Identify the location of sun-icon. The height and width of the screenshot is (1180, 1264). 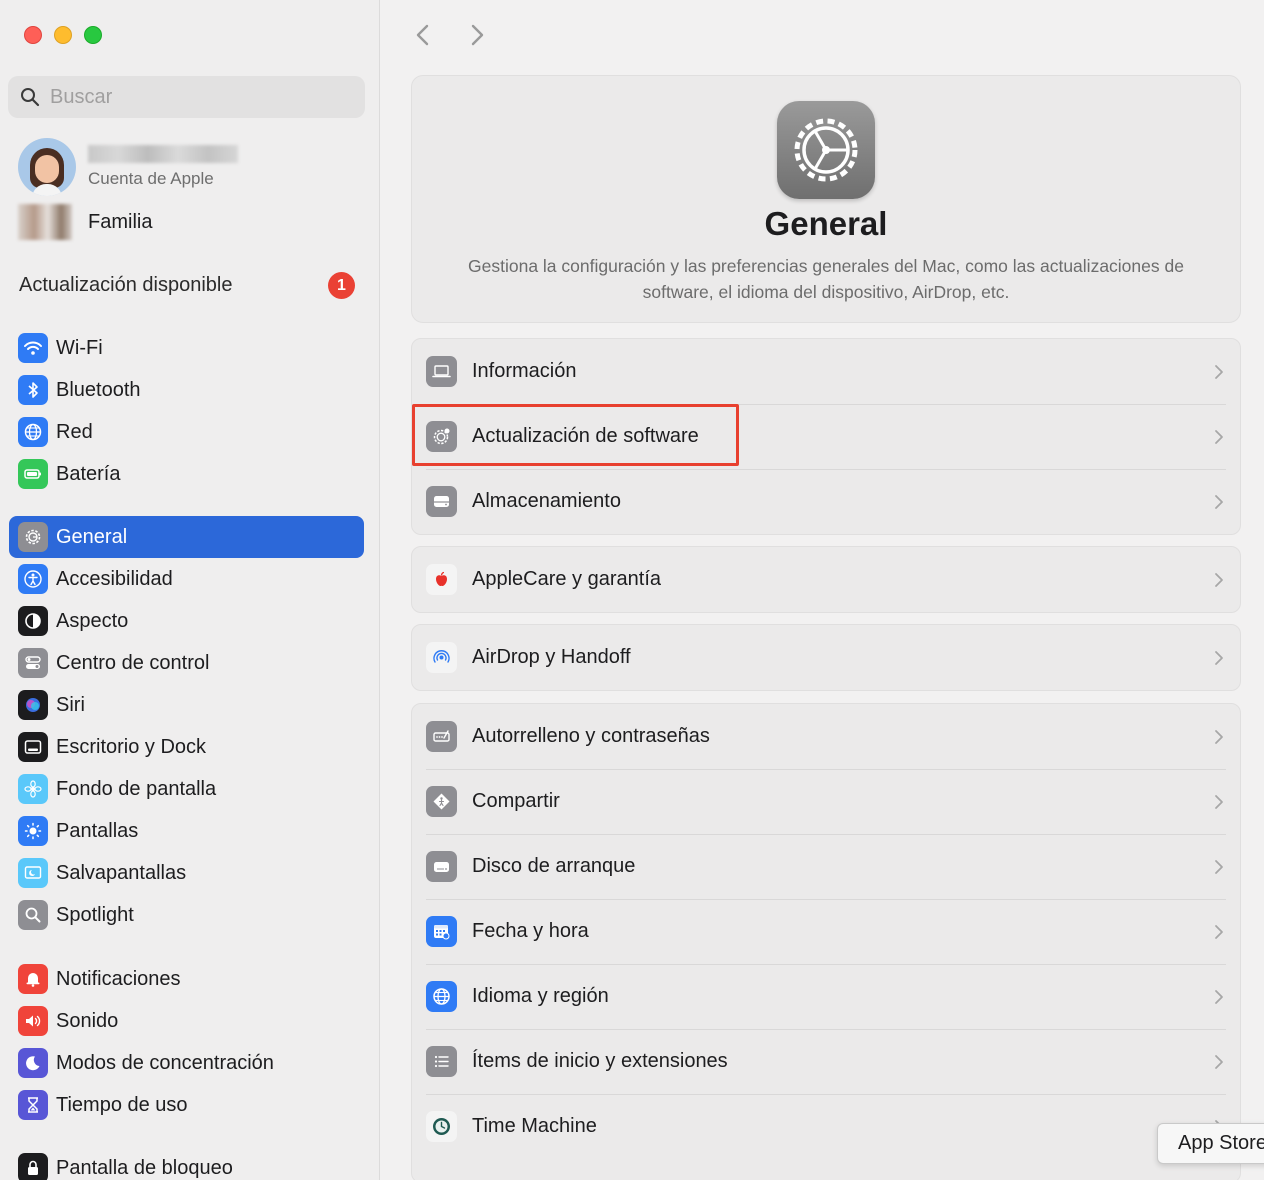
(33, 831).